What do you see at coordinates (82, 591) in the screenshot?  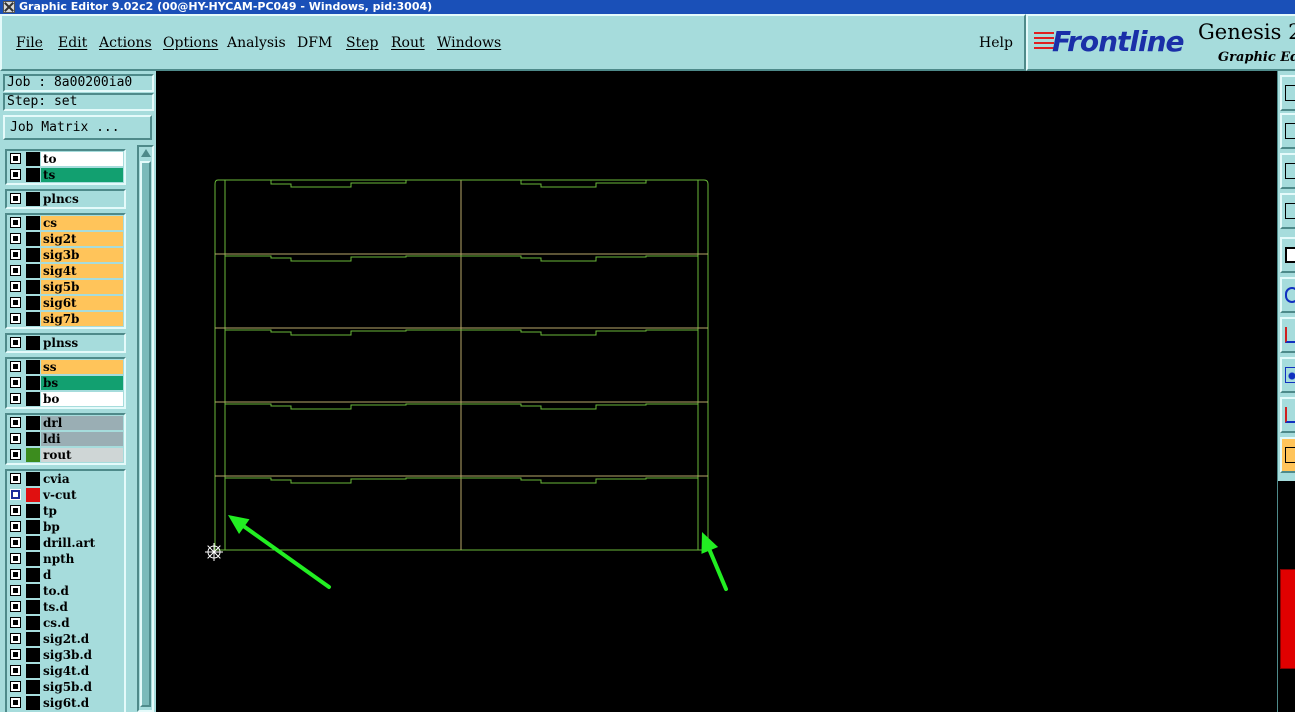 I see `layer-name: to.d` at bounding box center [82, 591].